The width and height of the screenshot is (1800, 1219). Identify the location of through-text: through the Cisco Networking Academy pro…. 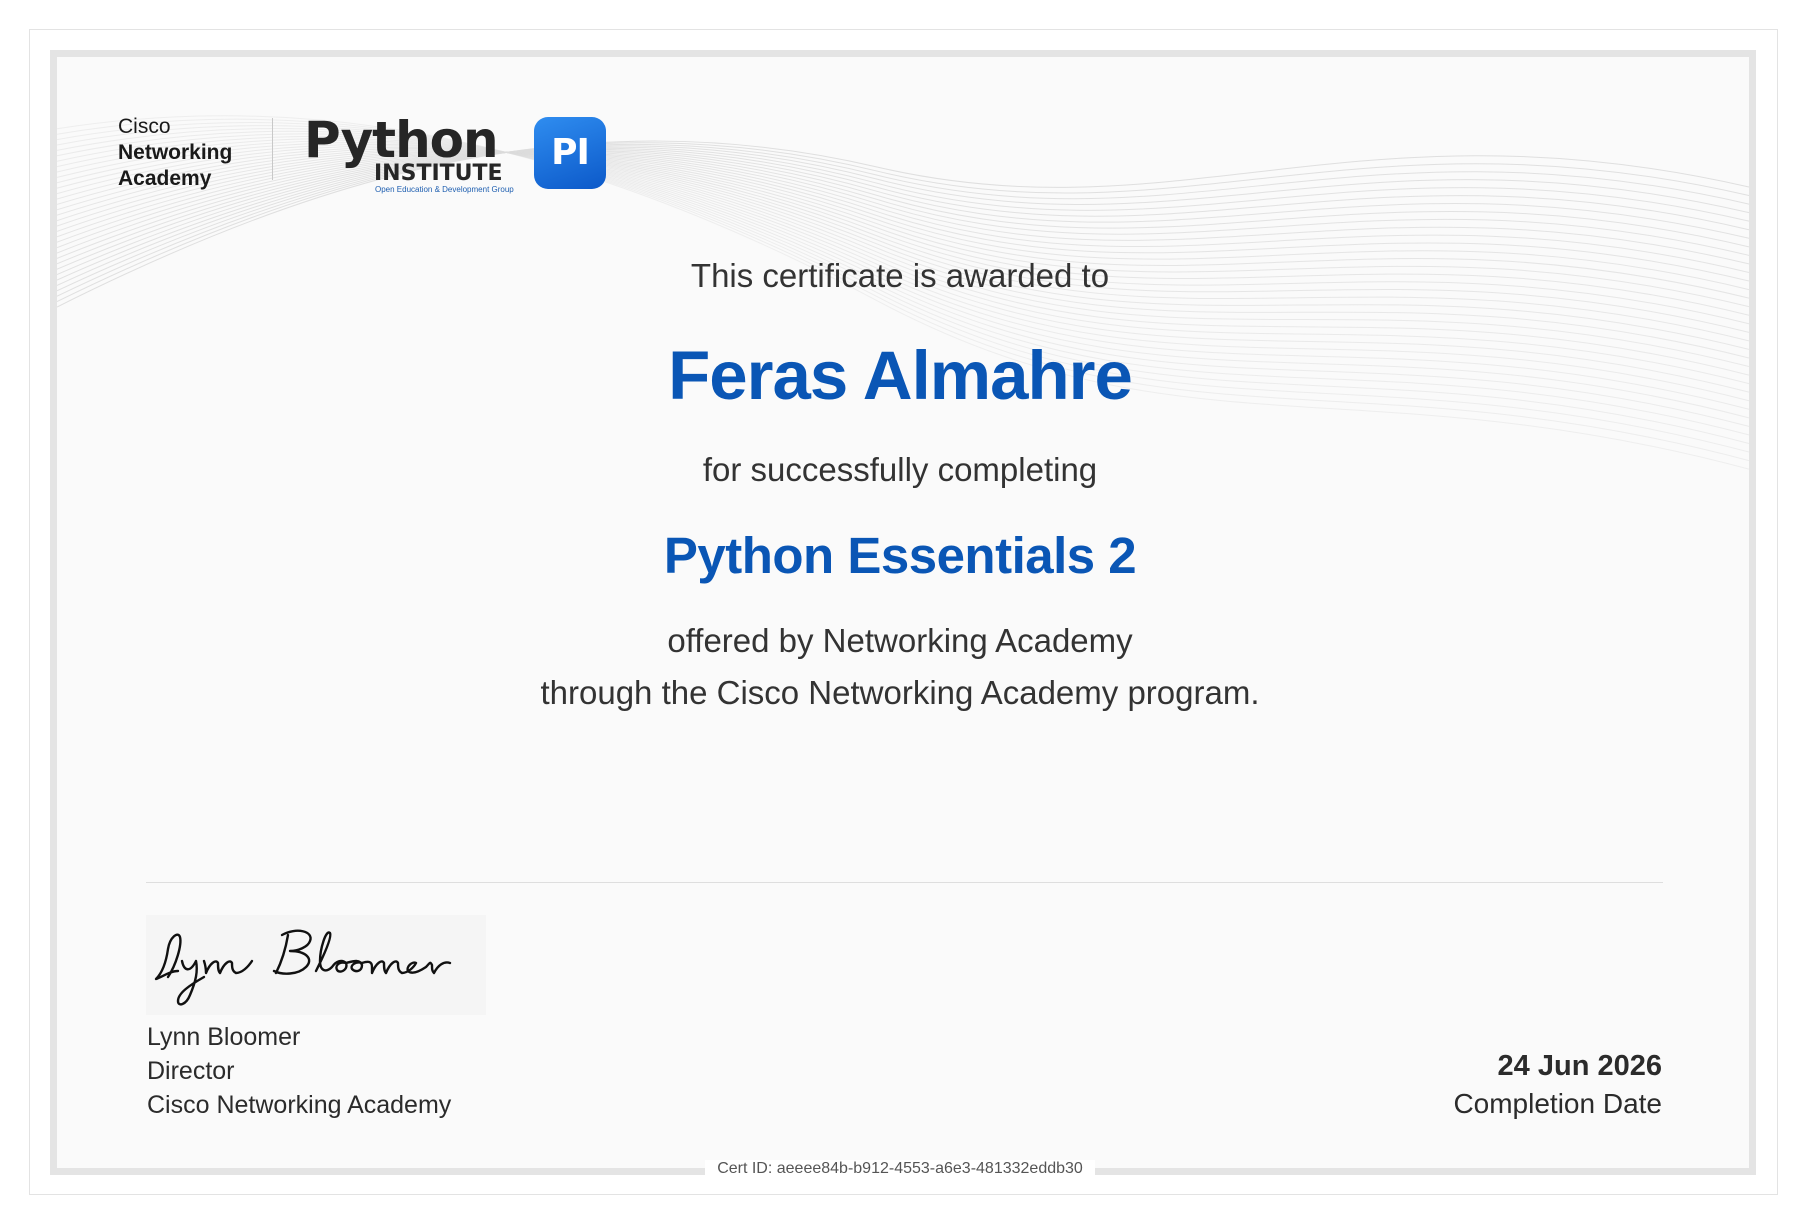
(900, 692).